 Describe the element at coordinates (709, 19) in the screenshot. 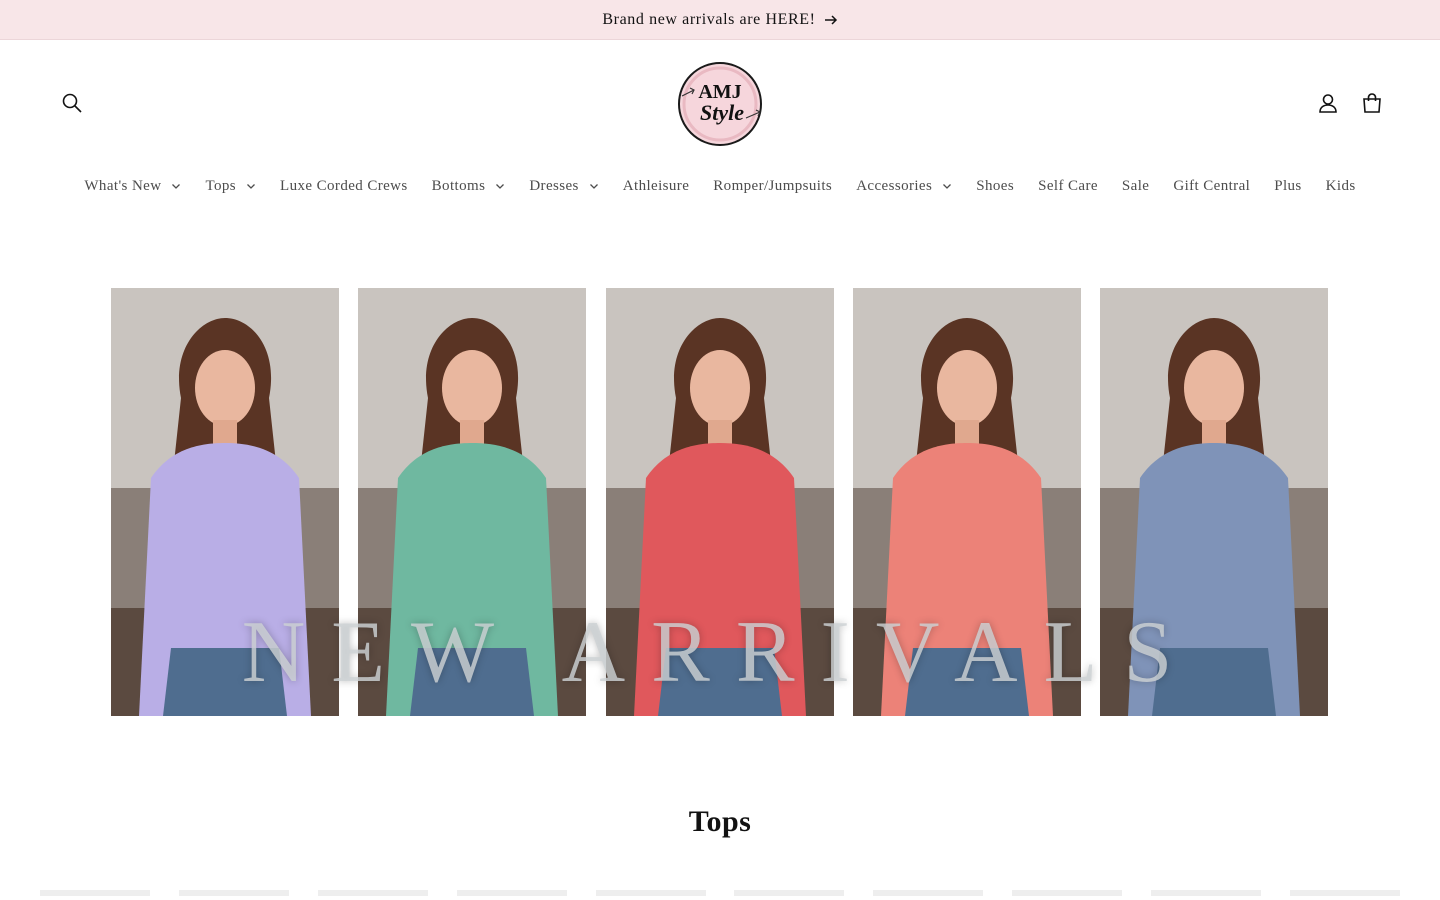

I see `announcement-text: Brand new arrivals are HERE!` at that location.